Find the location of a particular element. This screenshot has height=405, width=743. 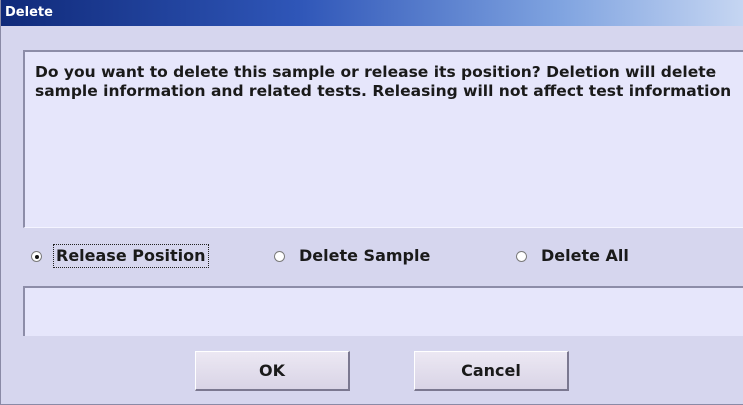

option-delete-all: Delete All is located at coordinates (573, 256).